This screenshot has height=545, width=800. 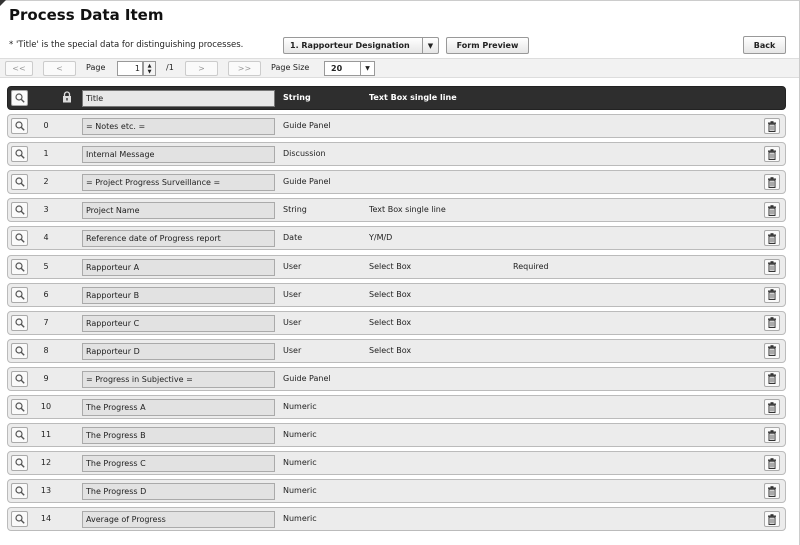 What do you see at coordinates (170, 67) in the screenshot?
I see `page-total: /1` at bounding box center [170, 67].